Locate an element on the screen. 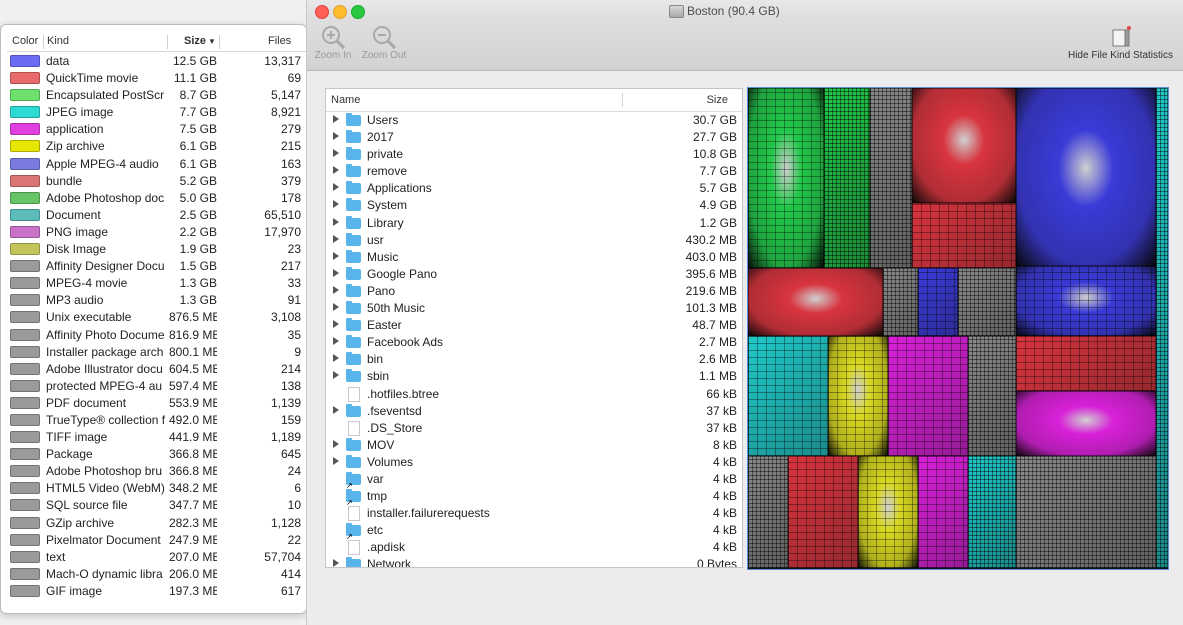  kind-row: JPEG image 7.7 GB 8,921 is located at coordinates (156, 112).